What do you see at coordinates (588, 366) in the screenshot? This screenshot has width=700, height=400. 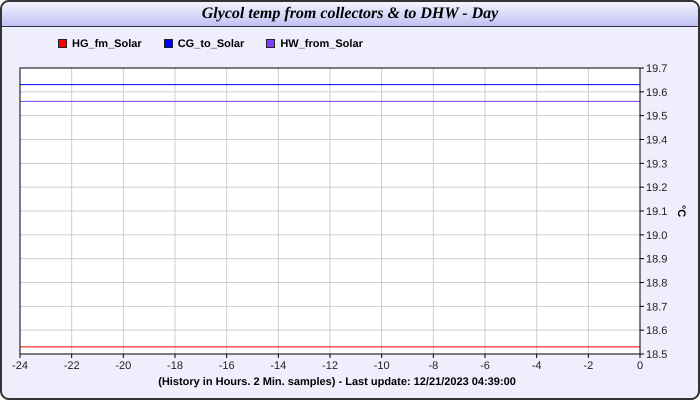 I see `x-tick-label: -2` at bounding box center [588, 366].